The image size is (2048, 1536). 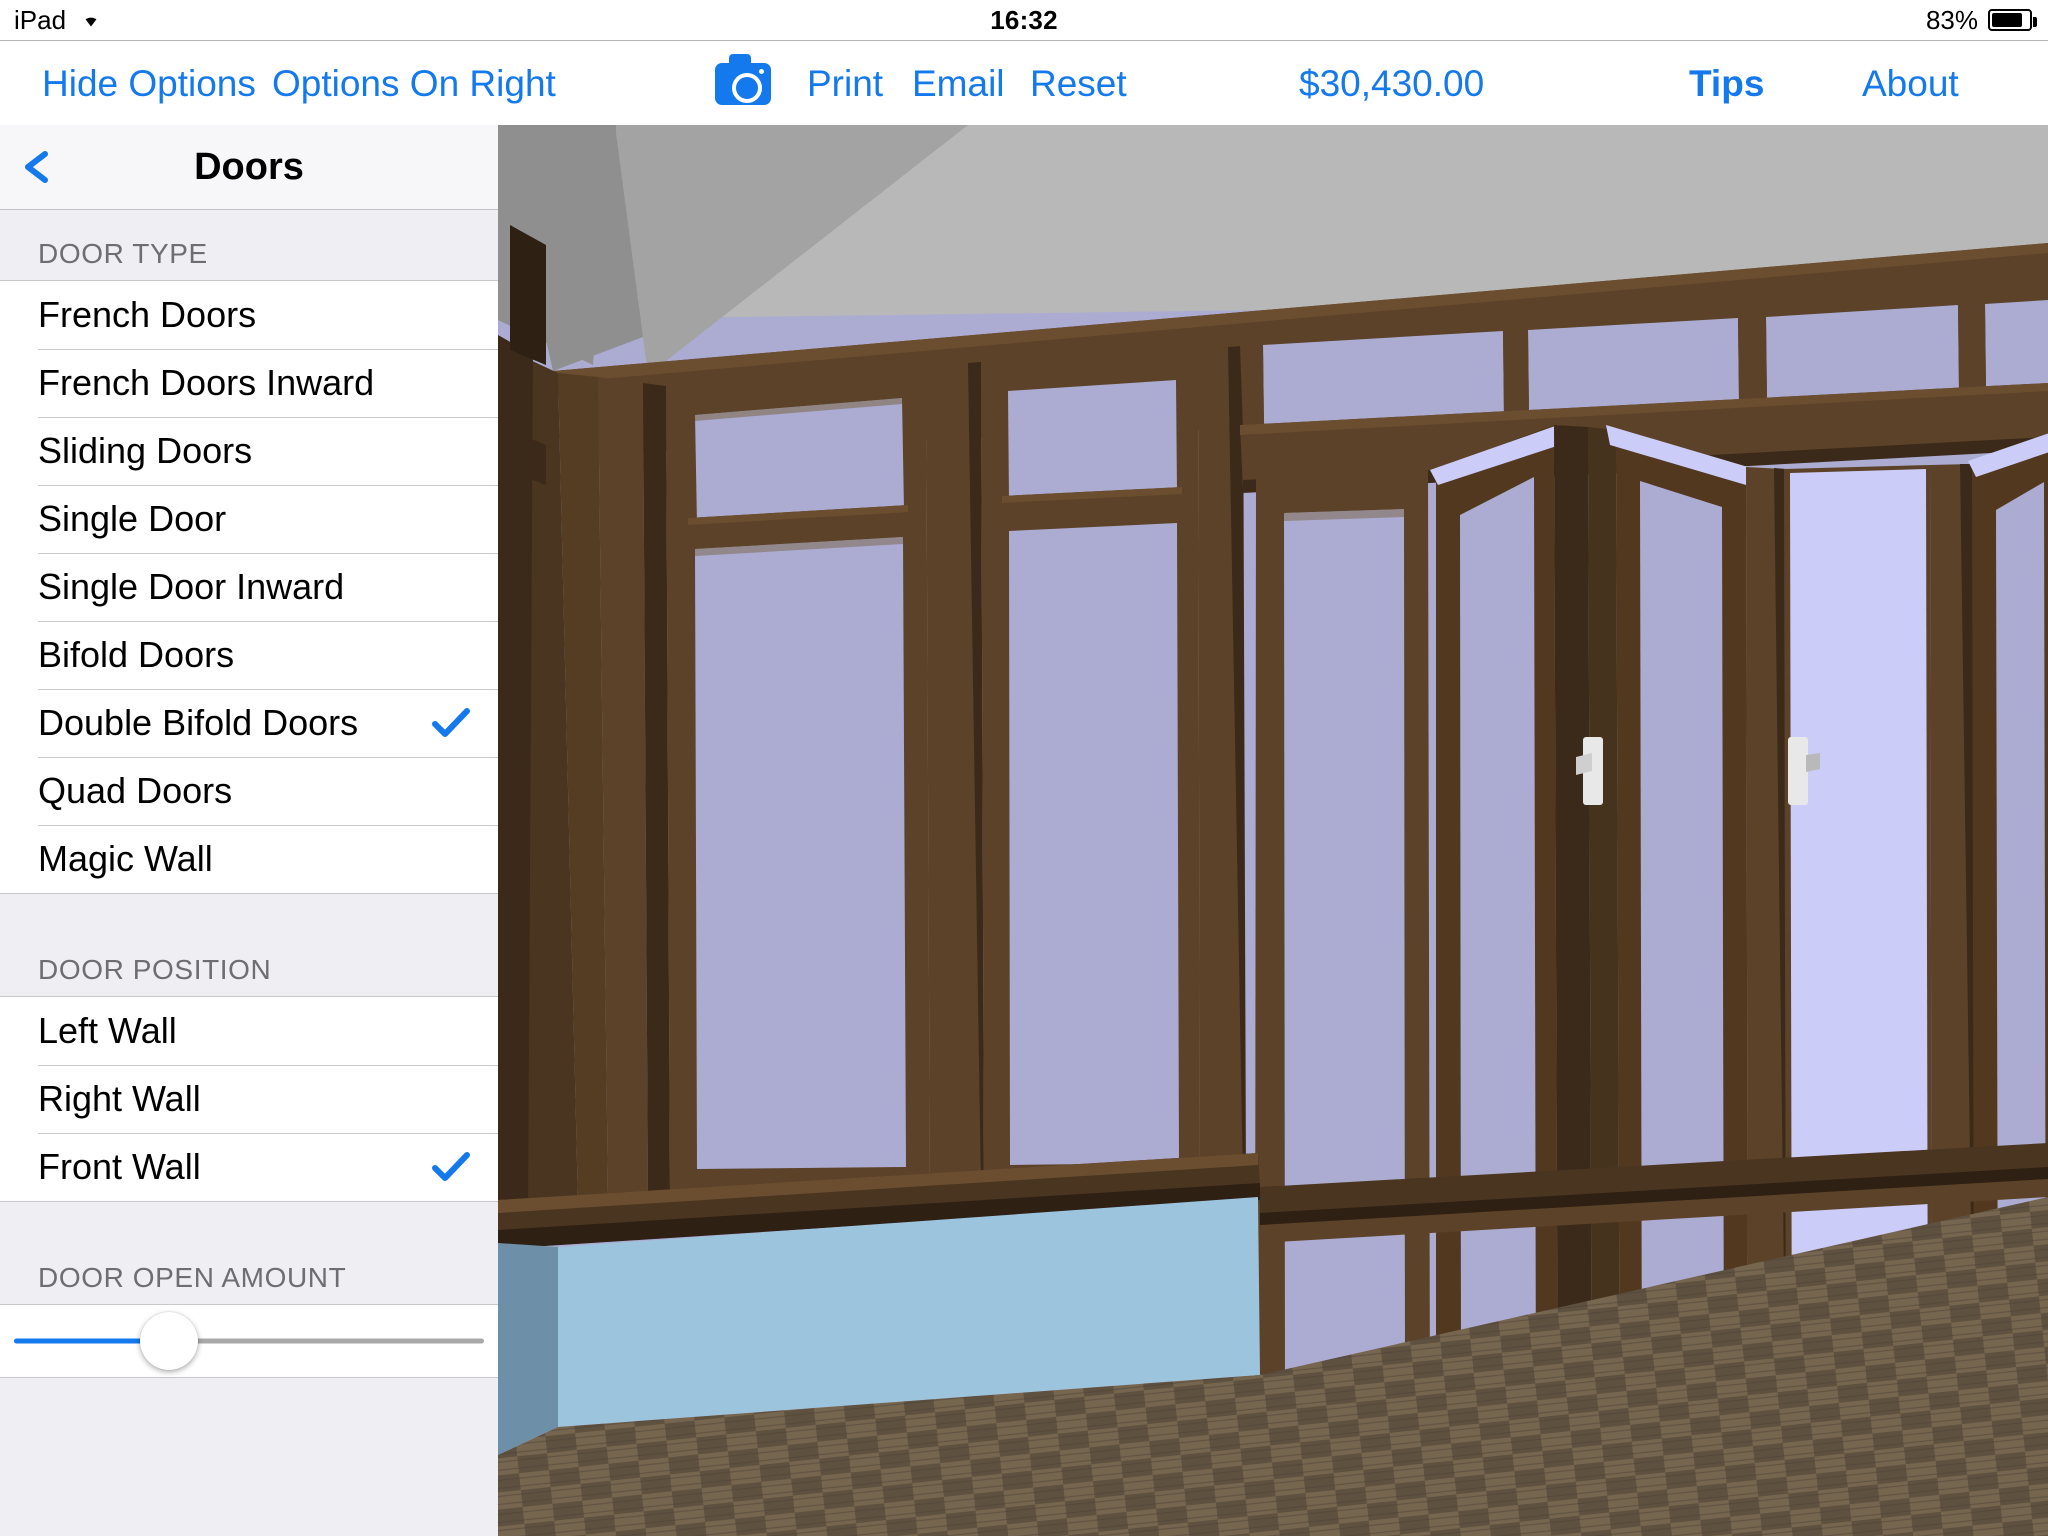 What do you see at coordinates (119, 1166) in the screenshot?
I see `list-item-label: Front Wall` at bounding box center [119, 1166].